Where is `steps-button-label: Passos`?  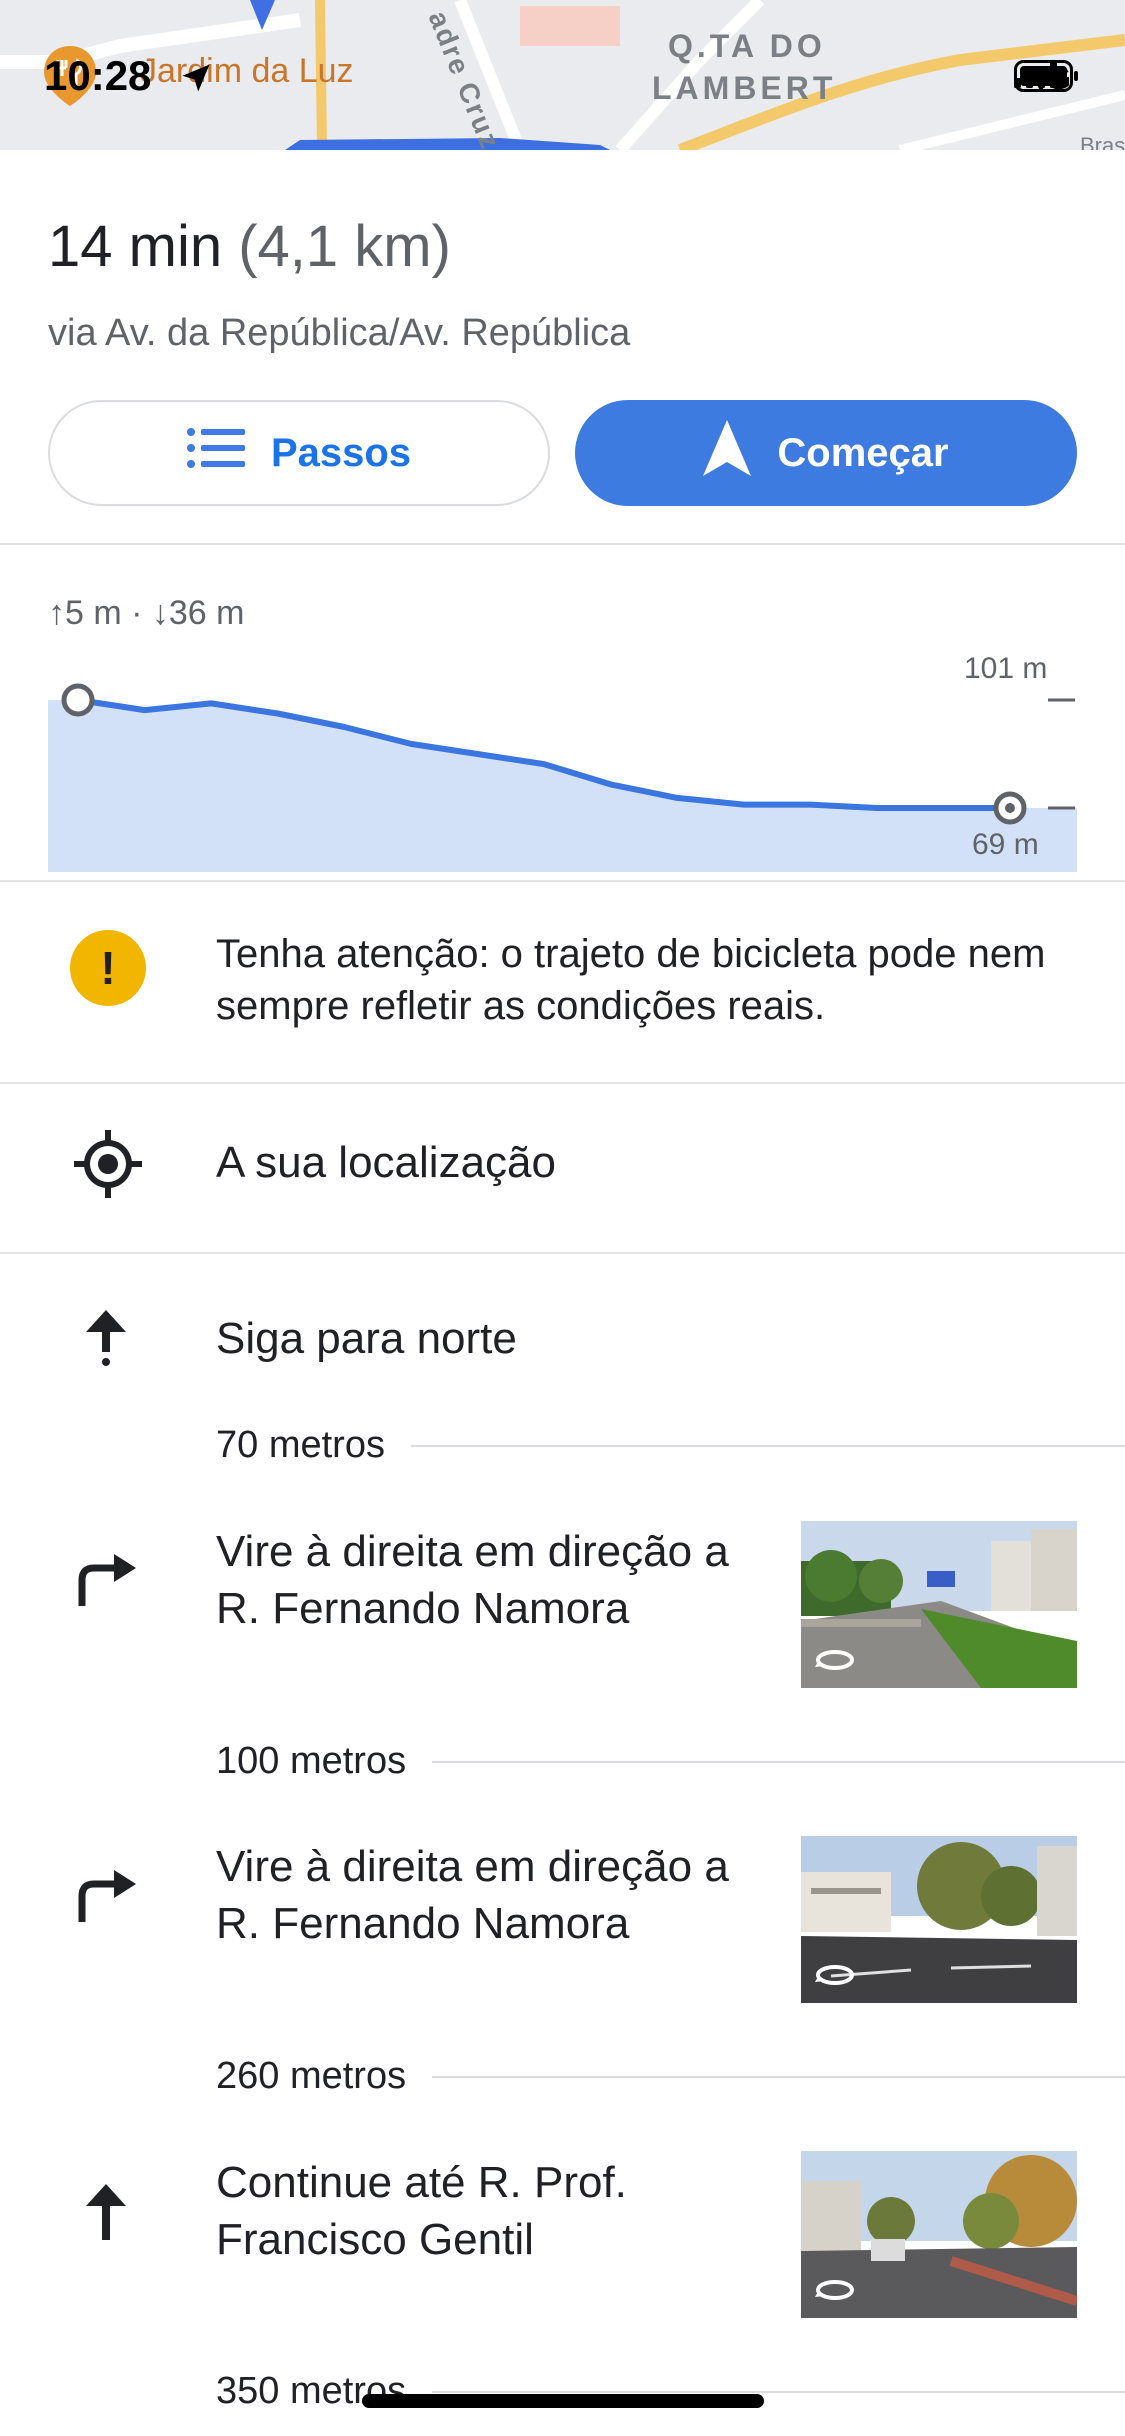
steps-button-label: Passos is located at coordinates (341, 452).